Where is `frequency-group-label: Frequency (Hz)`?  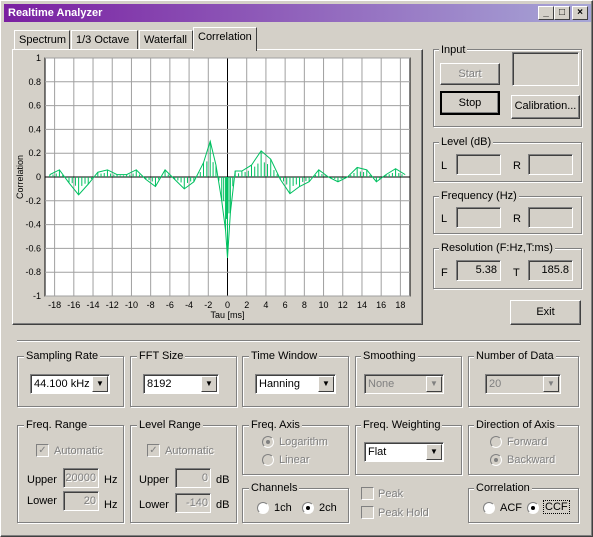 frequency-group-label: Frequency (Hz) is located at coordinates (479, 196).